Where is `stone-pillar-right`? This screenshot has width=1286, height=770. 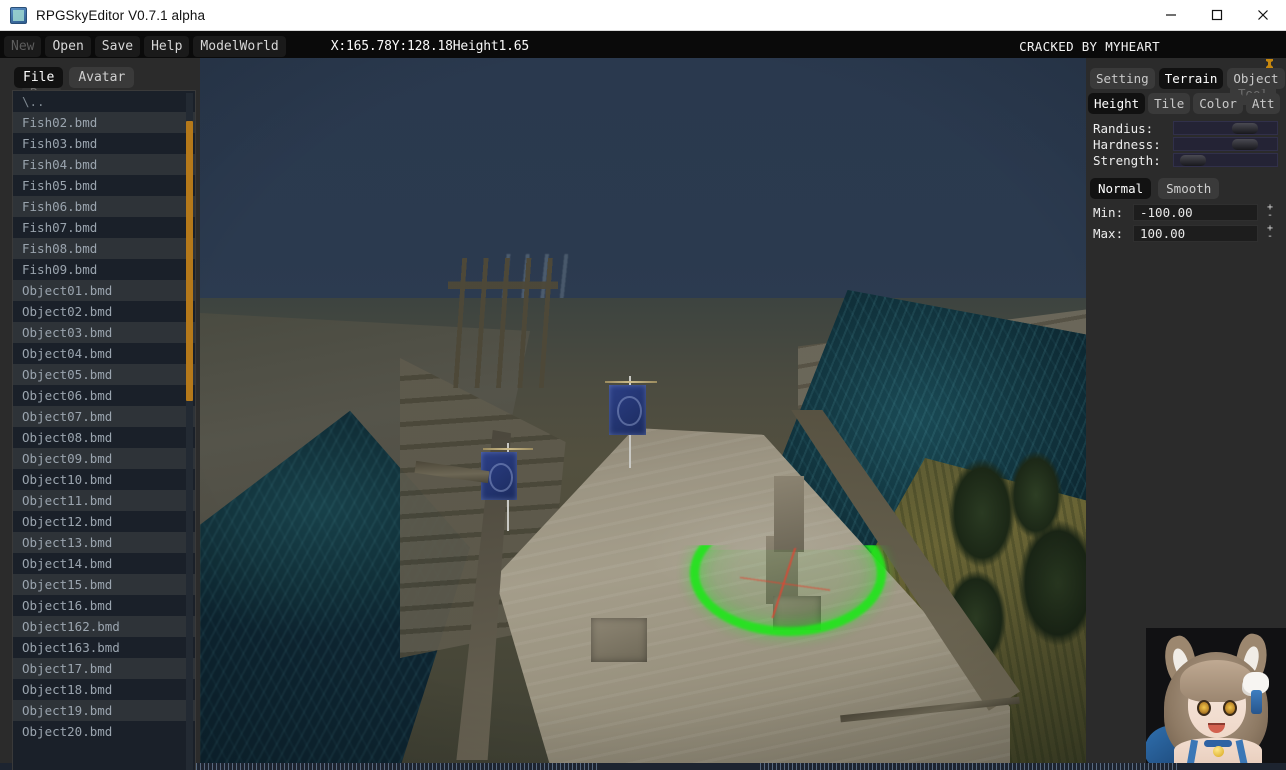 stone-pillar-right is located at coordinates (789, 514).